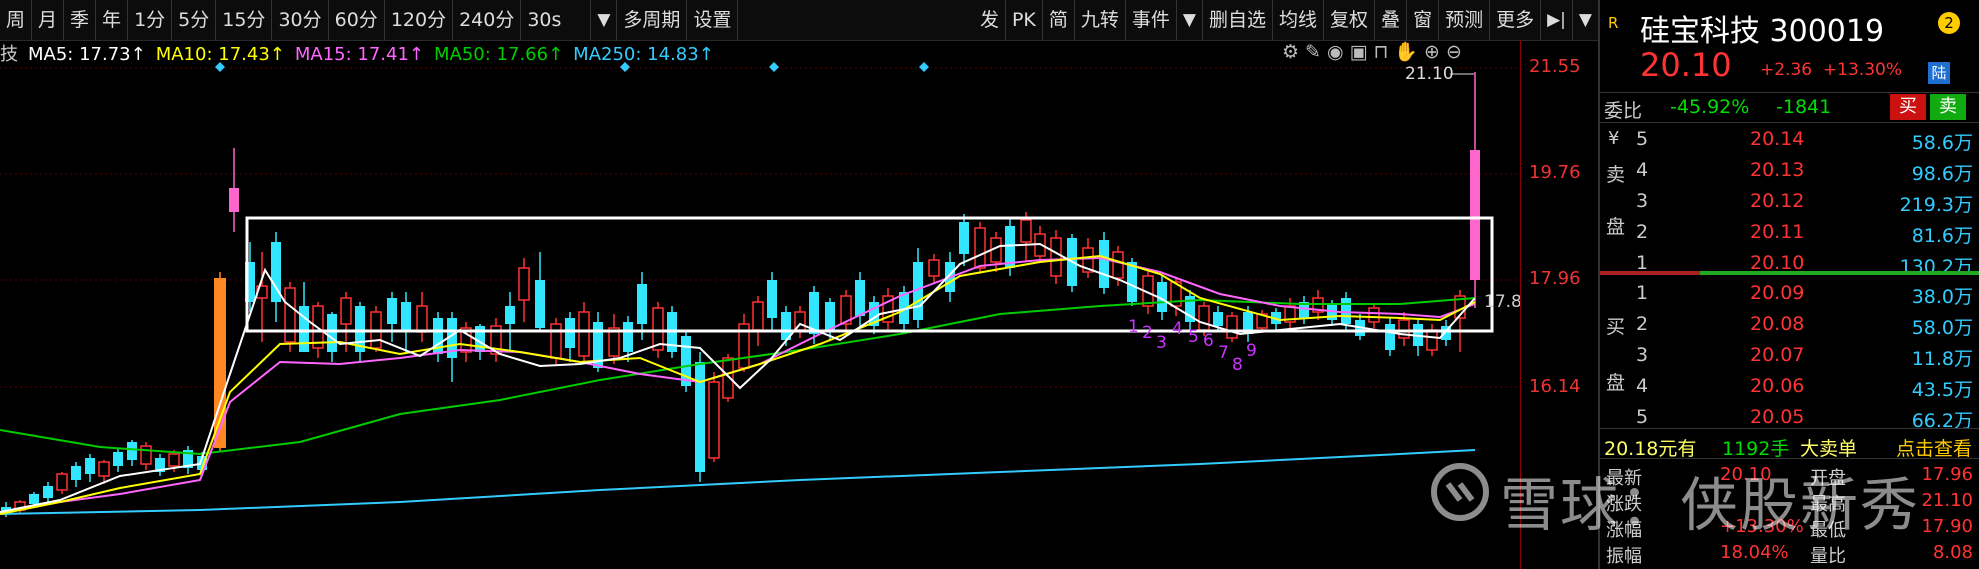 The height and width of the screenshot is (569, 1979). What do you see at coordinates (1432, 52) in the screenshot?
I see `zoom-in-icon: ⊕` at bounding box center [1432, 52].